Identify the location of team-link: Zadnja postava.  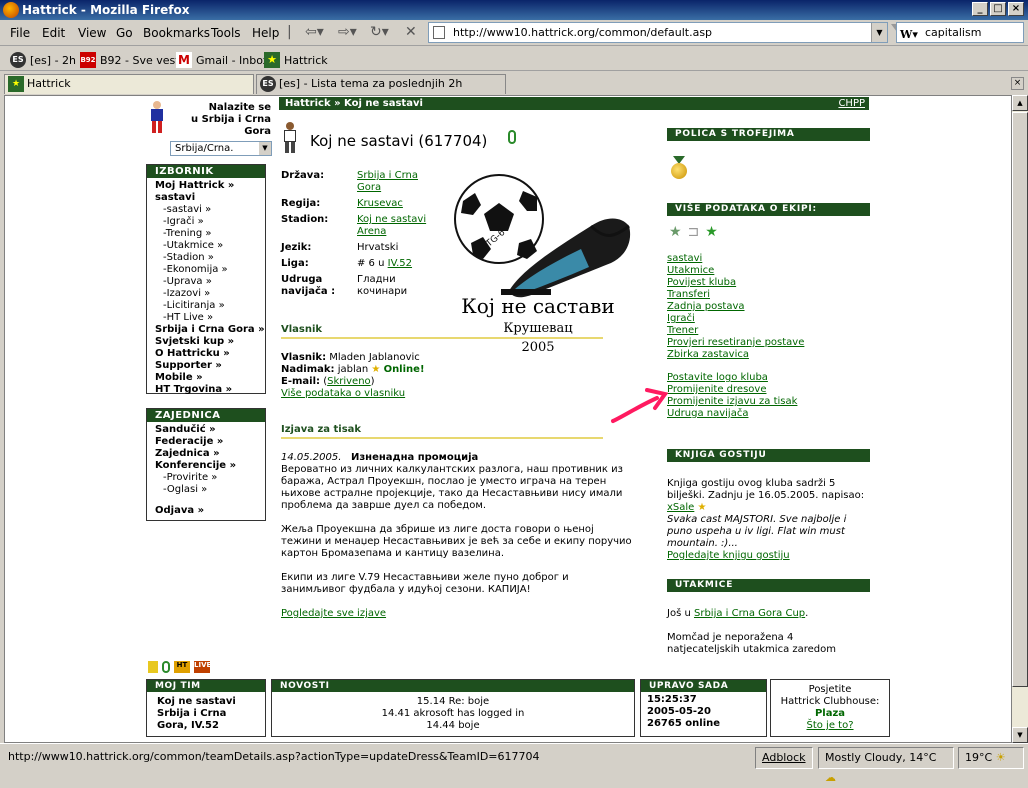
(706, 307).